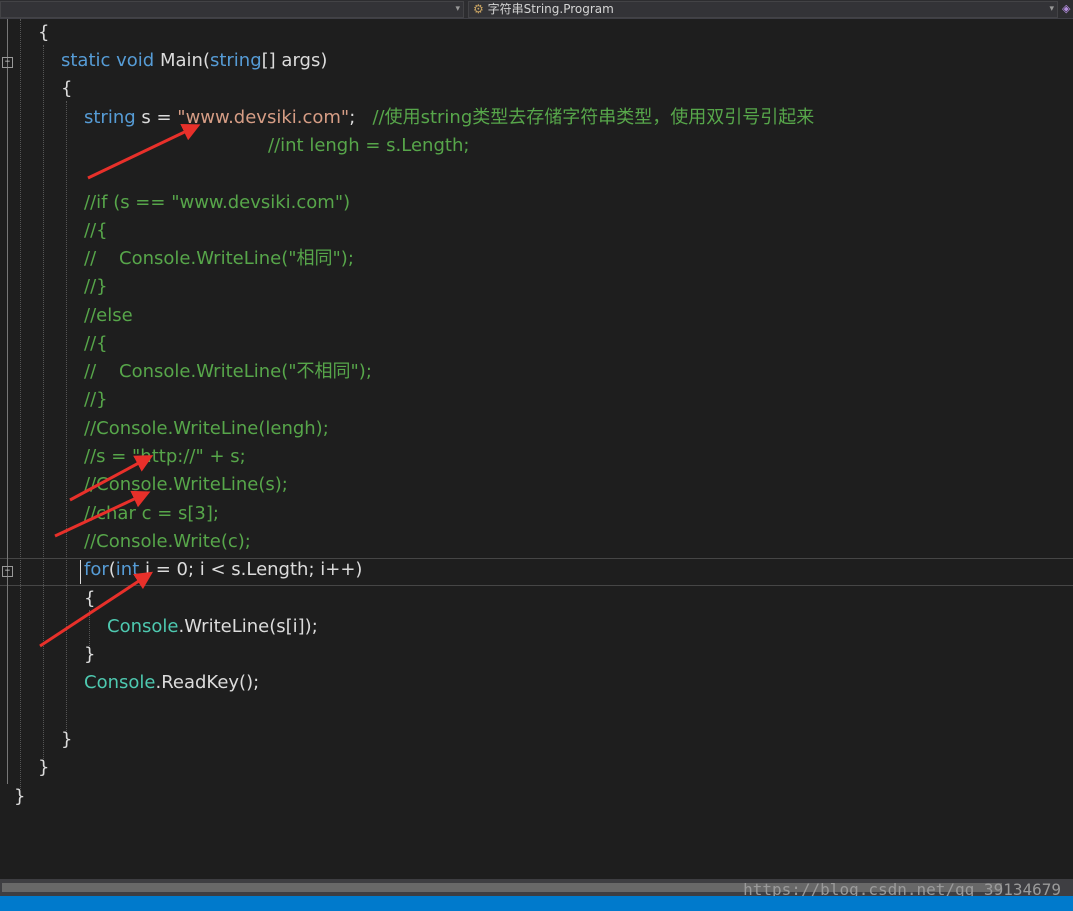 This screenshot has height=911, width=1073. I want to click on code-line: //char c = s[3];, so click(151, 513).